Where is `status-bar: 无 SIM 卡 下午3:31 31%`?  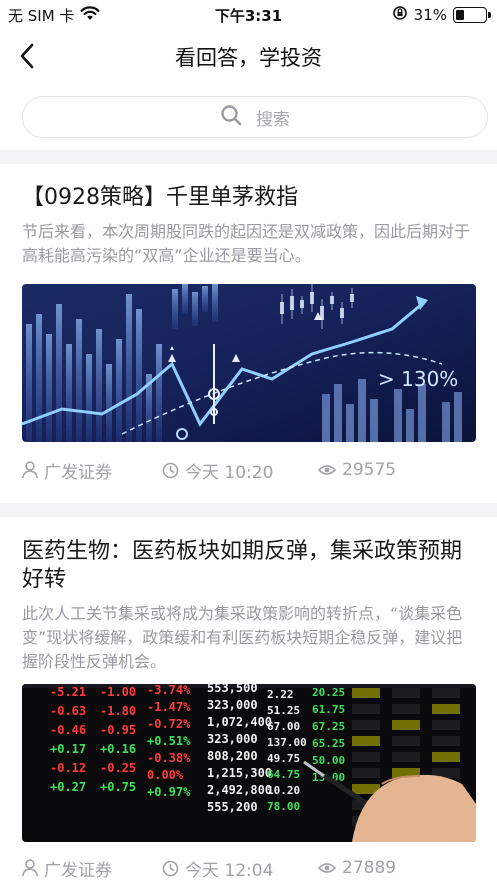
status-bar: 无 SIM 卡 下午3:31 31% is located at coordinates (248, 15).